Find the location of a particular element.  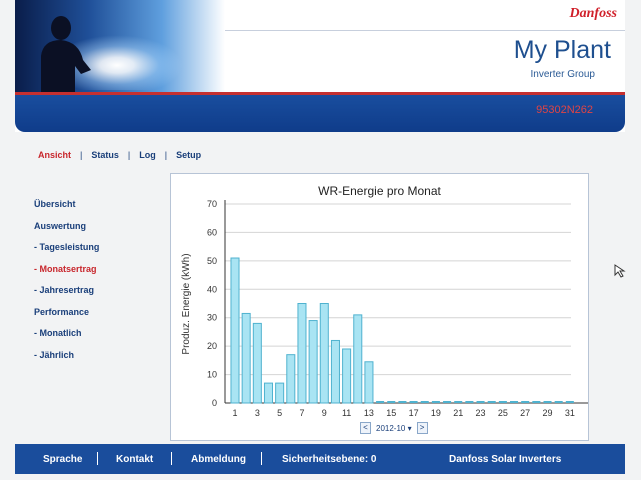

x-tick-label: 29 is located at coordinates (548, 413).